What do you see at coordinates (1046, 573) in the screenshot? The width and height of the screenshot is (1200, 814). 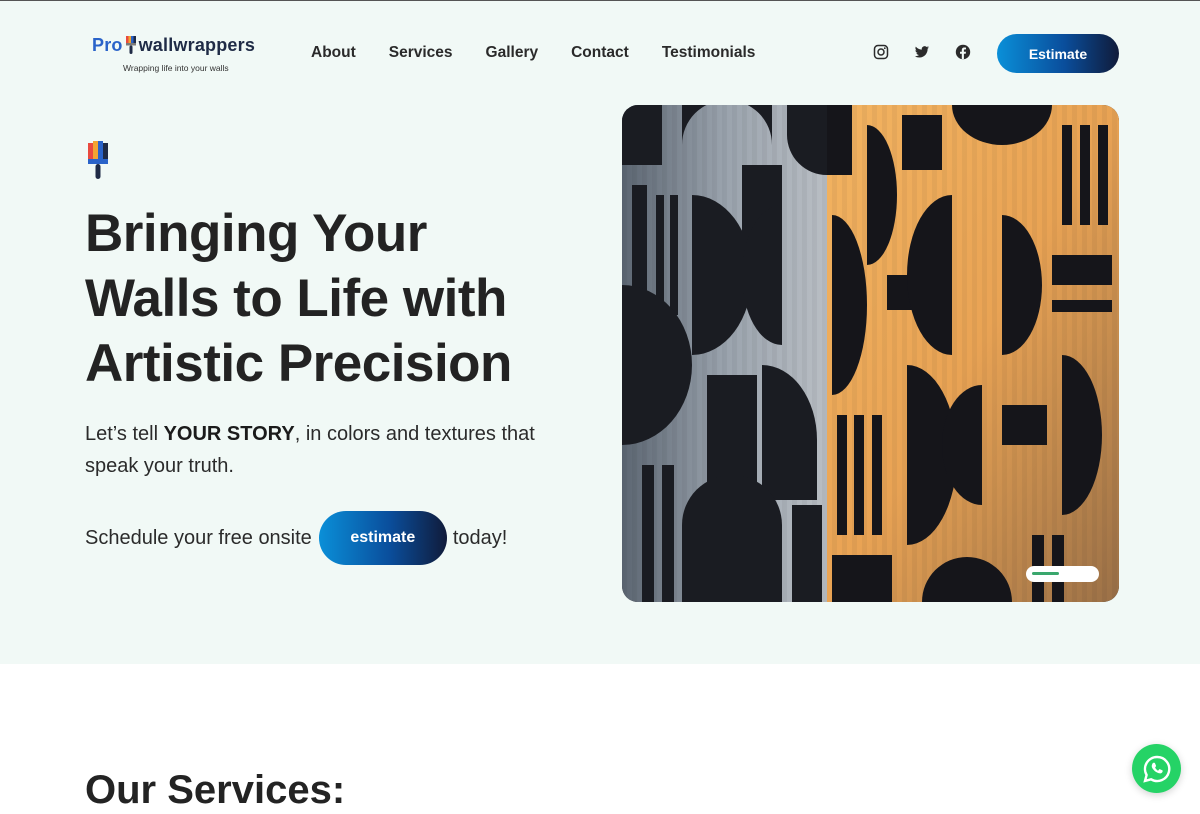 I see `slider-progress-fill` at bounding box center [1046, 573].